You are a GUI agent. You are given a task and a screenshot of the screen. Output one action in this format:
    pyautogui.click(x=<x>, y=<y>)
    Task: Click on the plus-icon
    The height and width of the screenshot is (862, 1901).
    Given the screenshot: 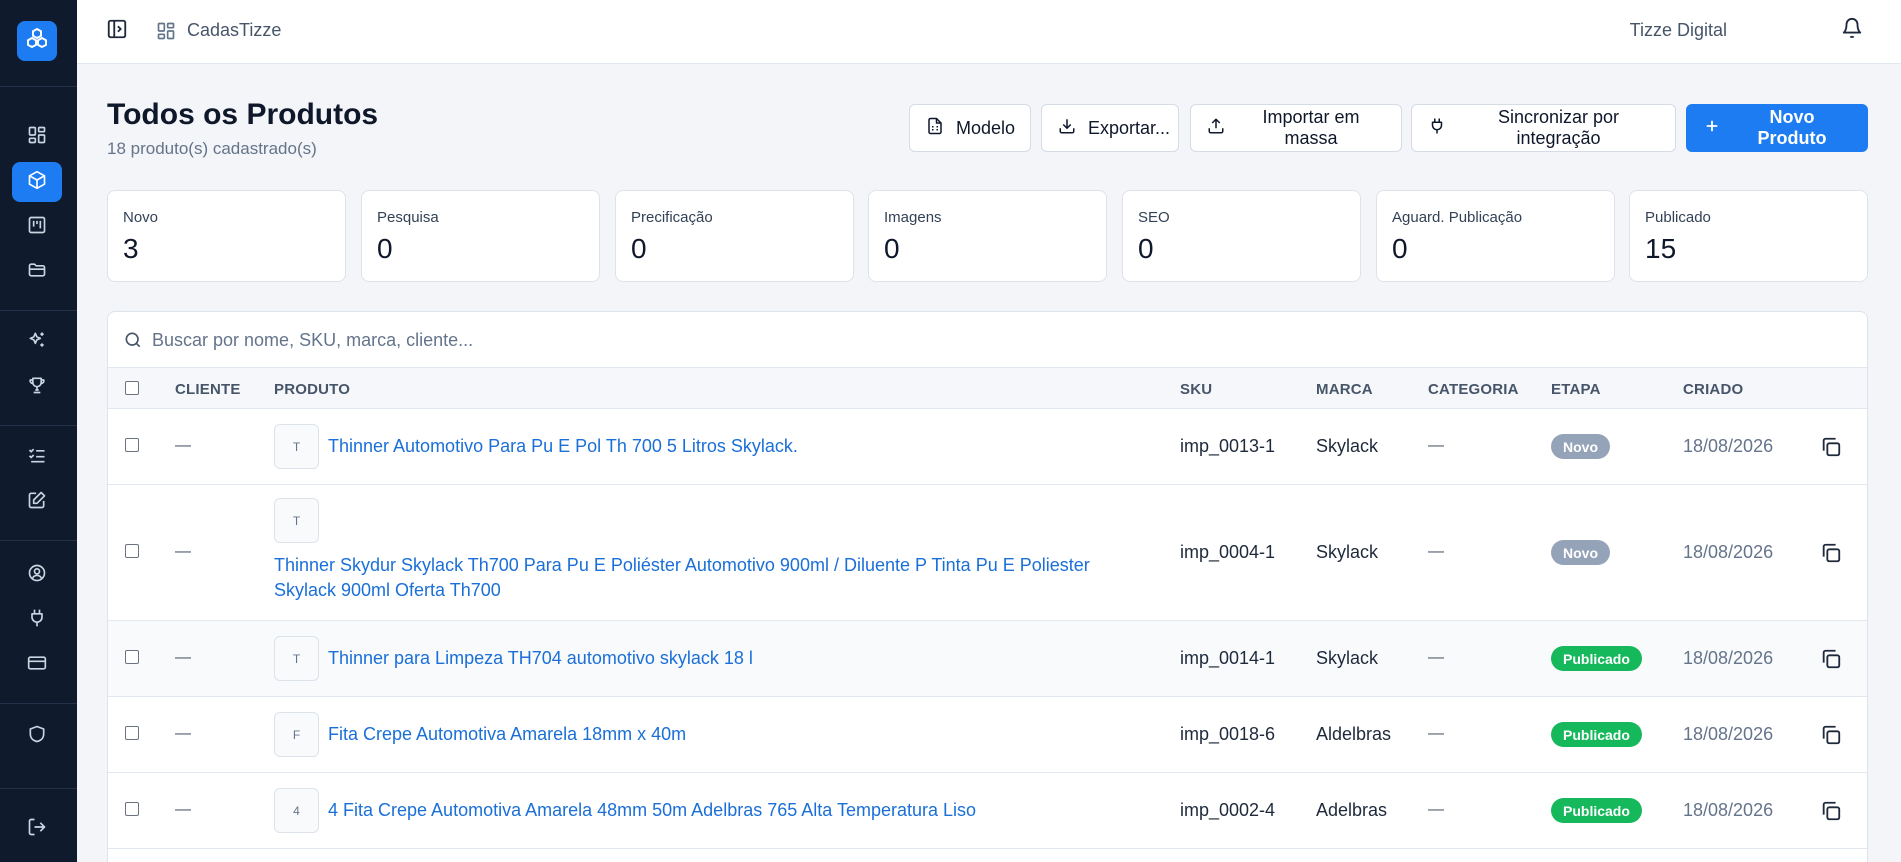 What is the action you would take?
    pyautogui.click(x=1712, y=128)
    